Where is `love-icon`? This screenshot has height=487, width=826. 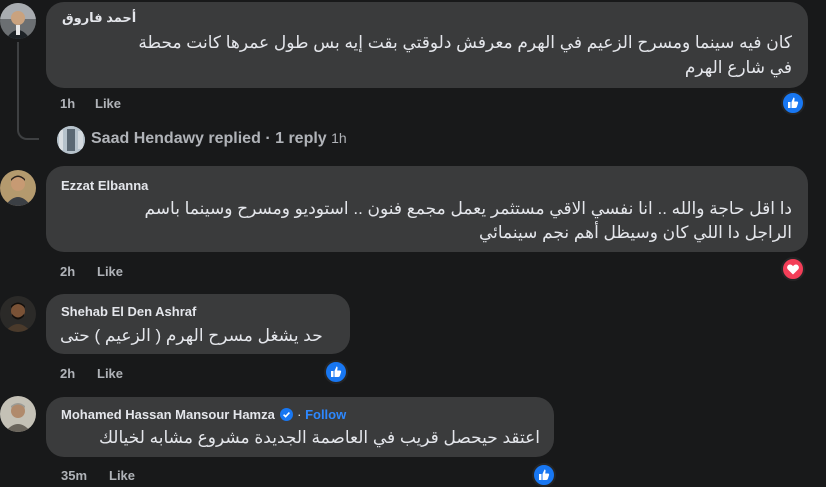 love-icon is located at coordinates (793, 269).